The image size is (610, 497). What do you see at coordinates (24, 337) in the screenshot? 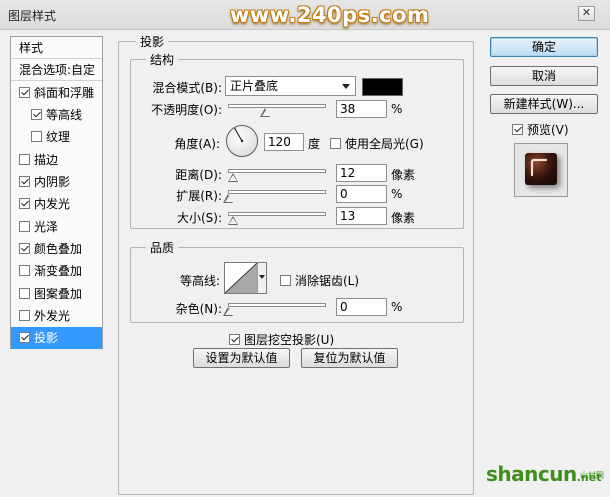
I see `drop-shadow-checkbox` at bounding box center [24, 337].